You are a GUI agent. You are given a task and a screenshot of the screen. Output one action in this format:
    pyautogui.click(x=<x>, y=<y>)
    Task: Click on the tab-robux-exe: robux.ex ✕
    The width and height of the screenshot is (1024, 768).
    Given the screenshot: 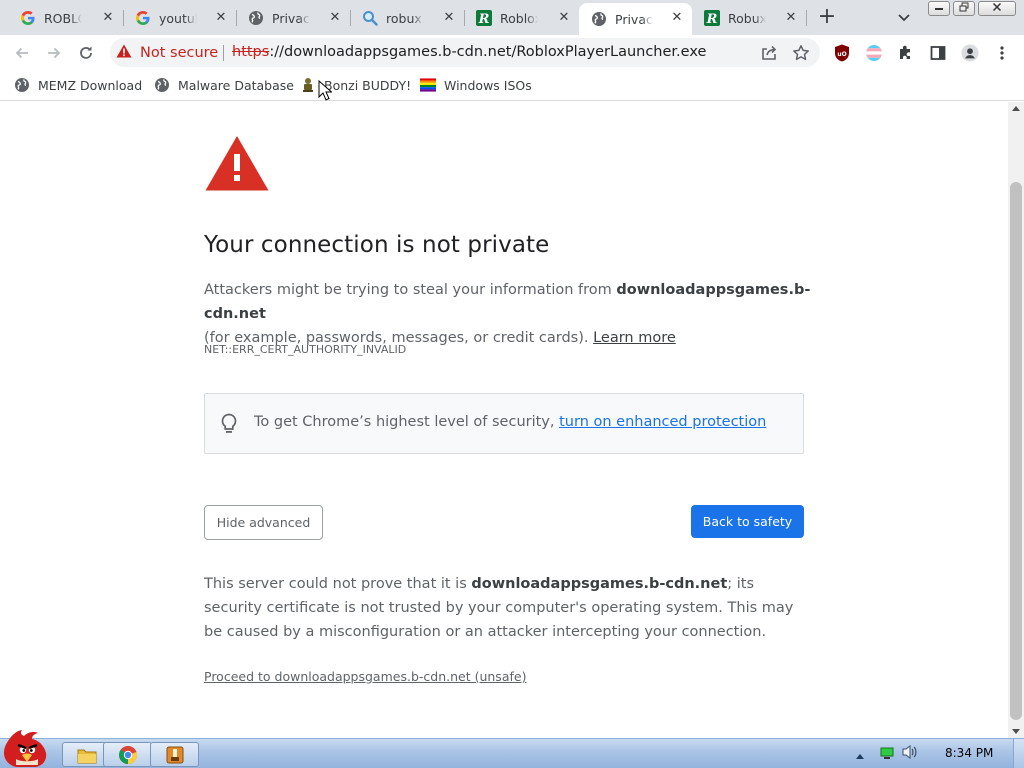 What is the action you would take?
    pyautogui.click(x=407, y=18)
    